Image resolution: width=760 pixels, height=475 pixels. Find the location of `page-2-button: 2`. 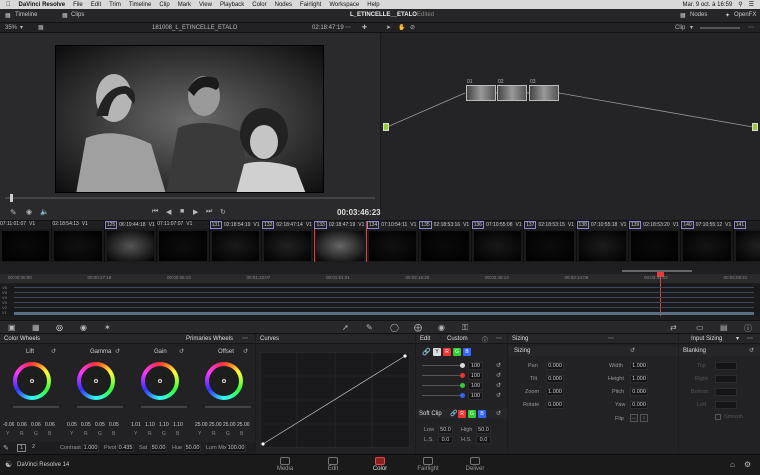

page-2-button: 2 is located at coordinates (33, 448).